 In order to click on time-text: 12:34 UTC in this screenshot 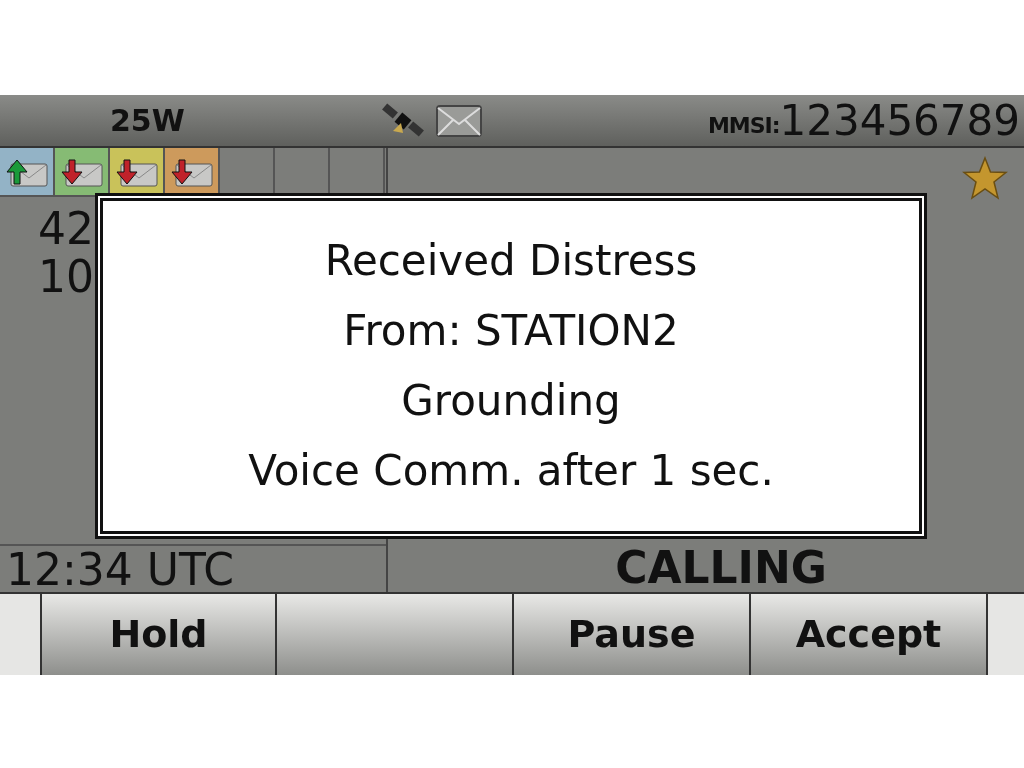, I will do `click(120, 570)`.